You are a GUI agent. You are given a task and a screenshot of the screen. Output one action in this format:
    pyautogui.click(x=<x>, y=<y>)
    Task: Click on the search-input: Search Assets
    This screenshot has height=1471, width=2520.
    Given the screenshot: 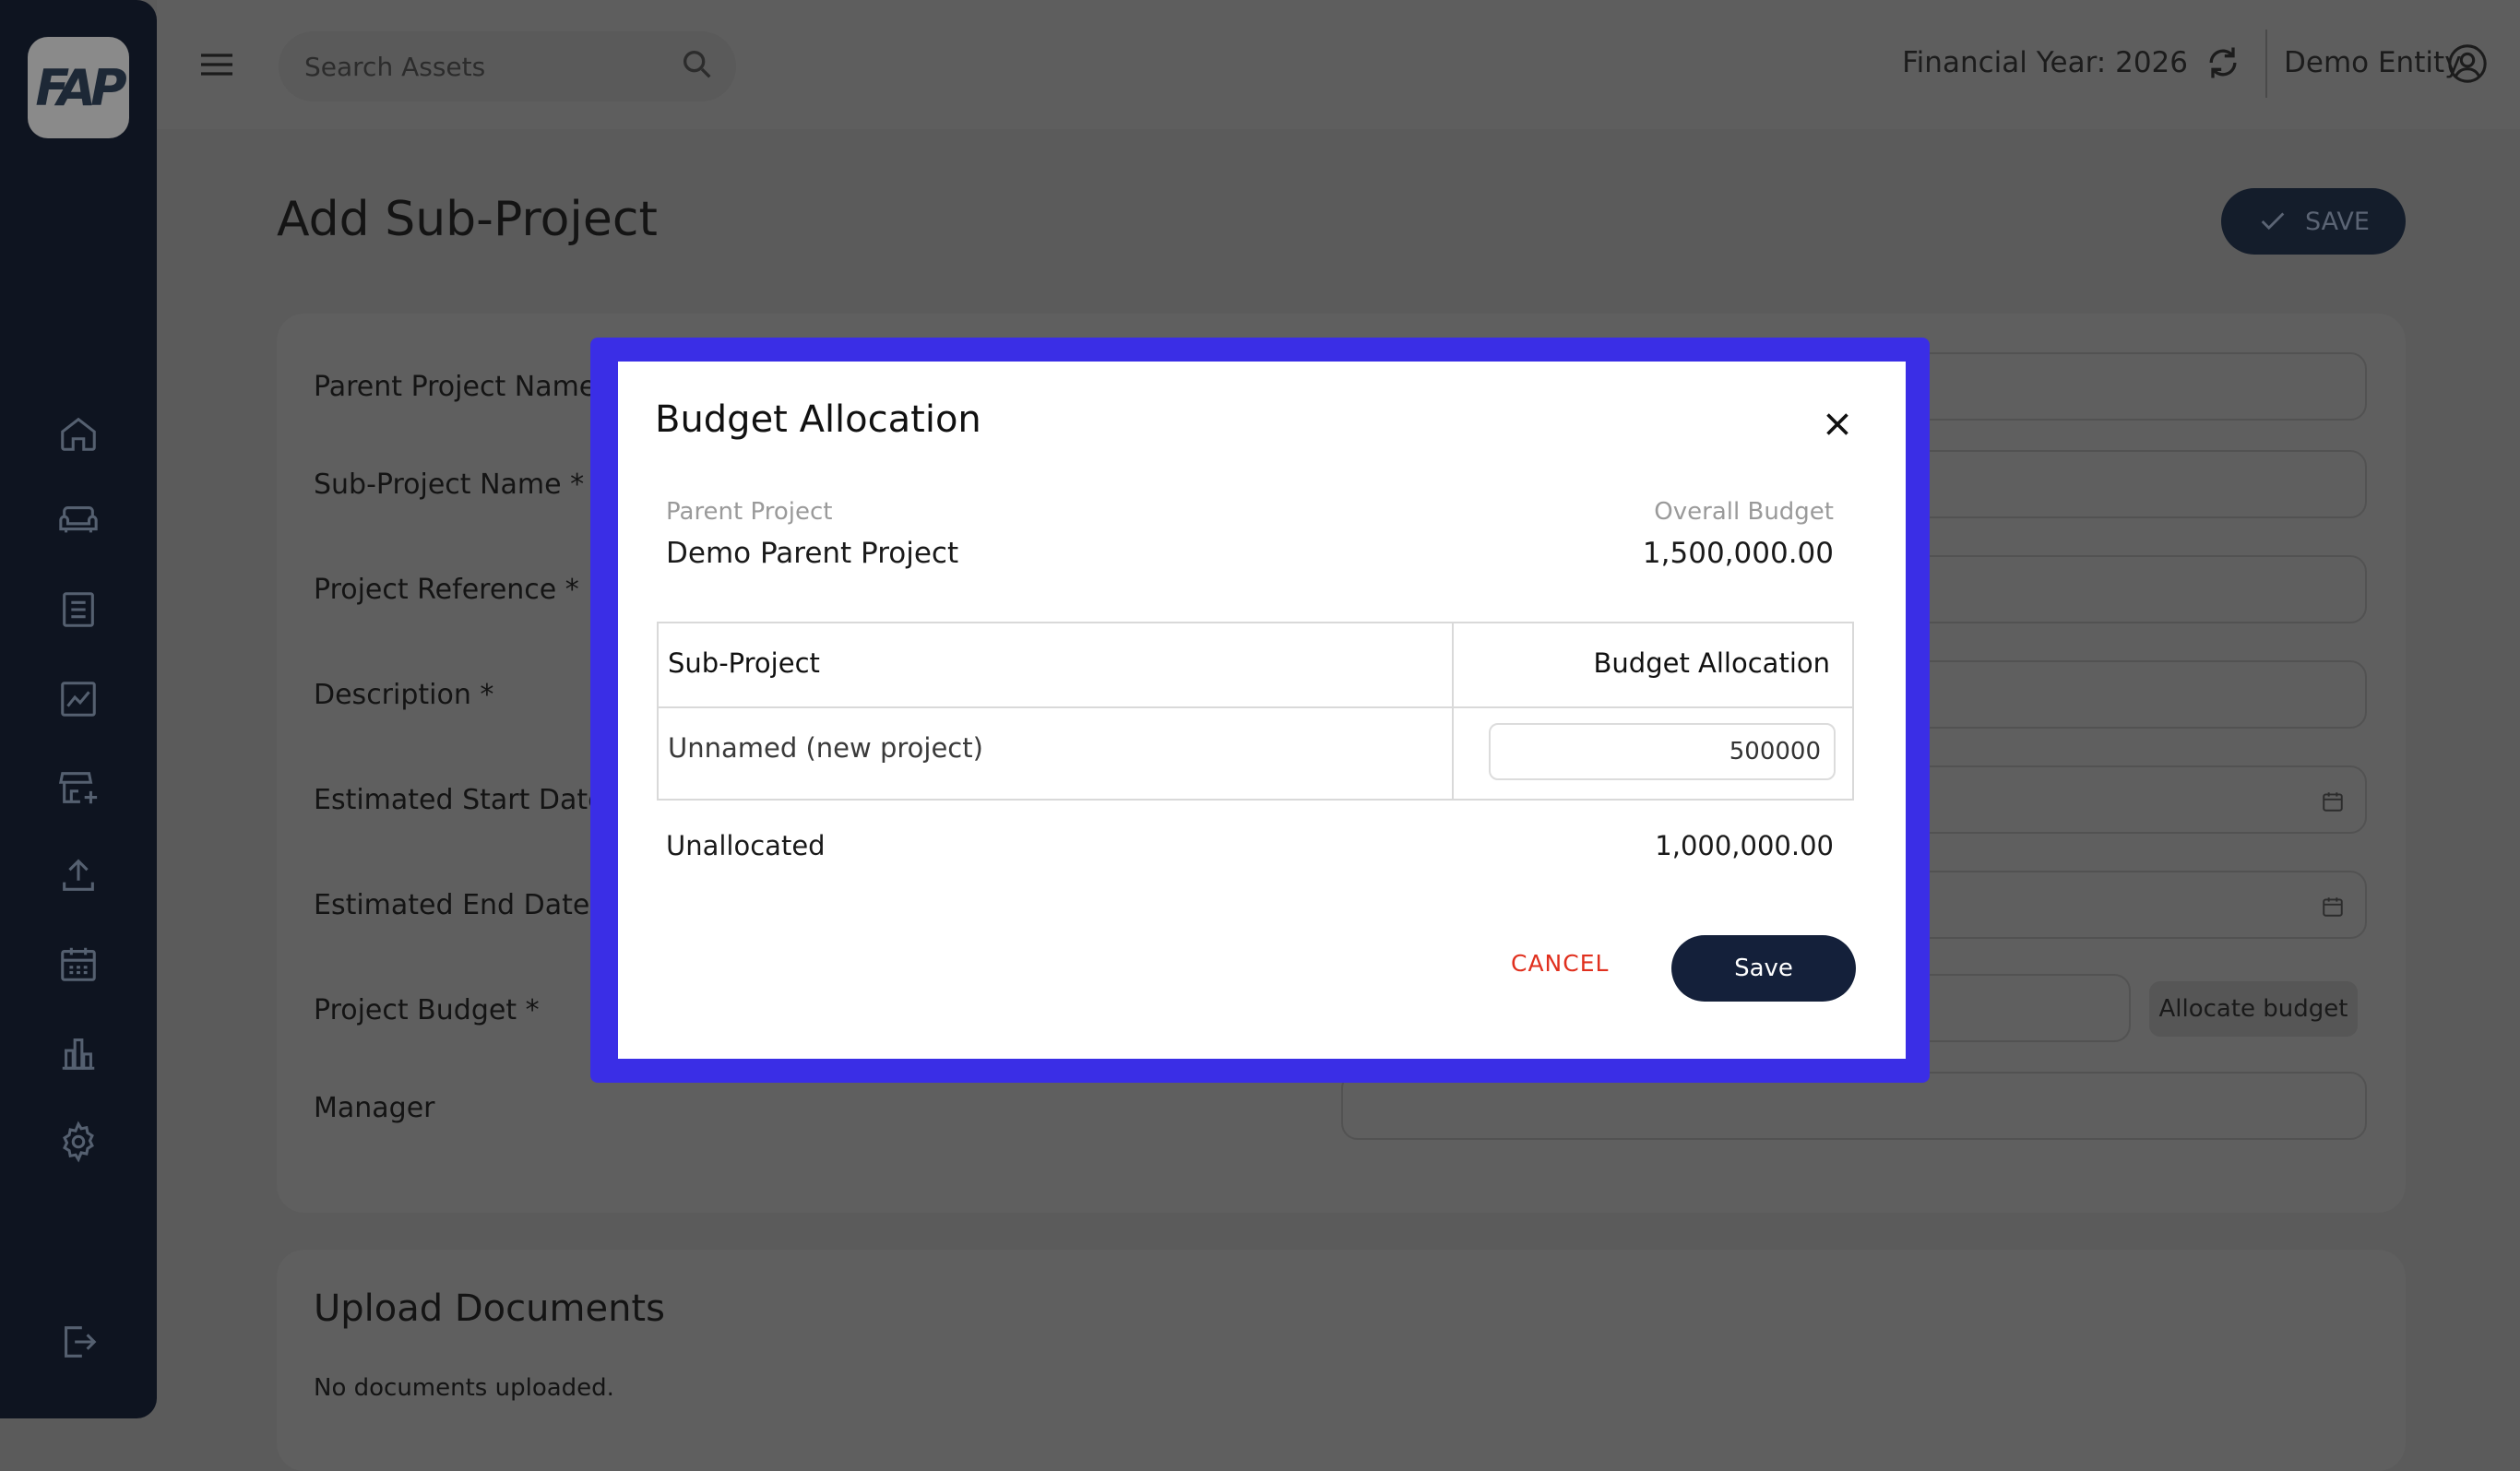 What is the action you would take?
    pyautogui.click(x=394, y=67)
    